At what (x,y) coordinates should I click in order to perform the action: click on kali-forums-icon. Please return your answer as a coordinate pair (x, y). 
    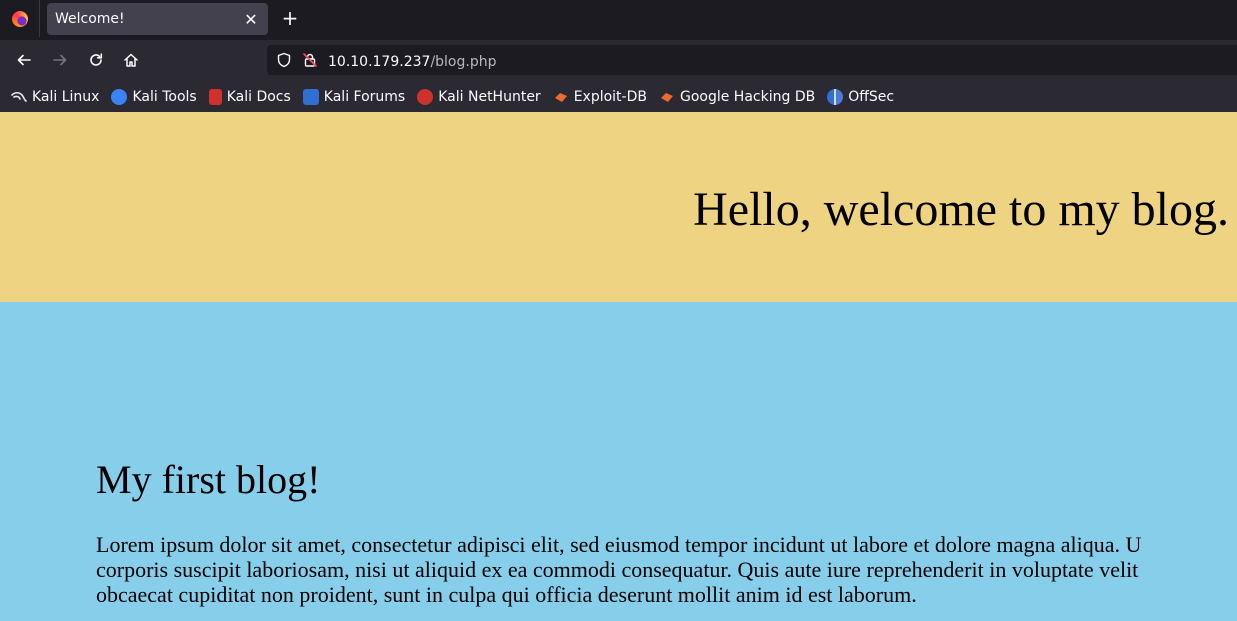
    Looking at the image, I should click on (310, 96).